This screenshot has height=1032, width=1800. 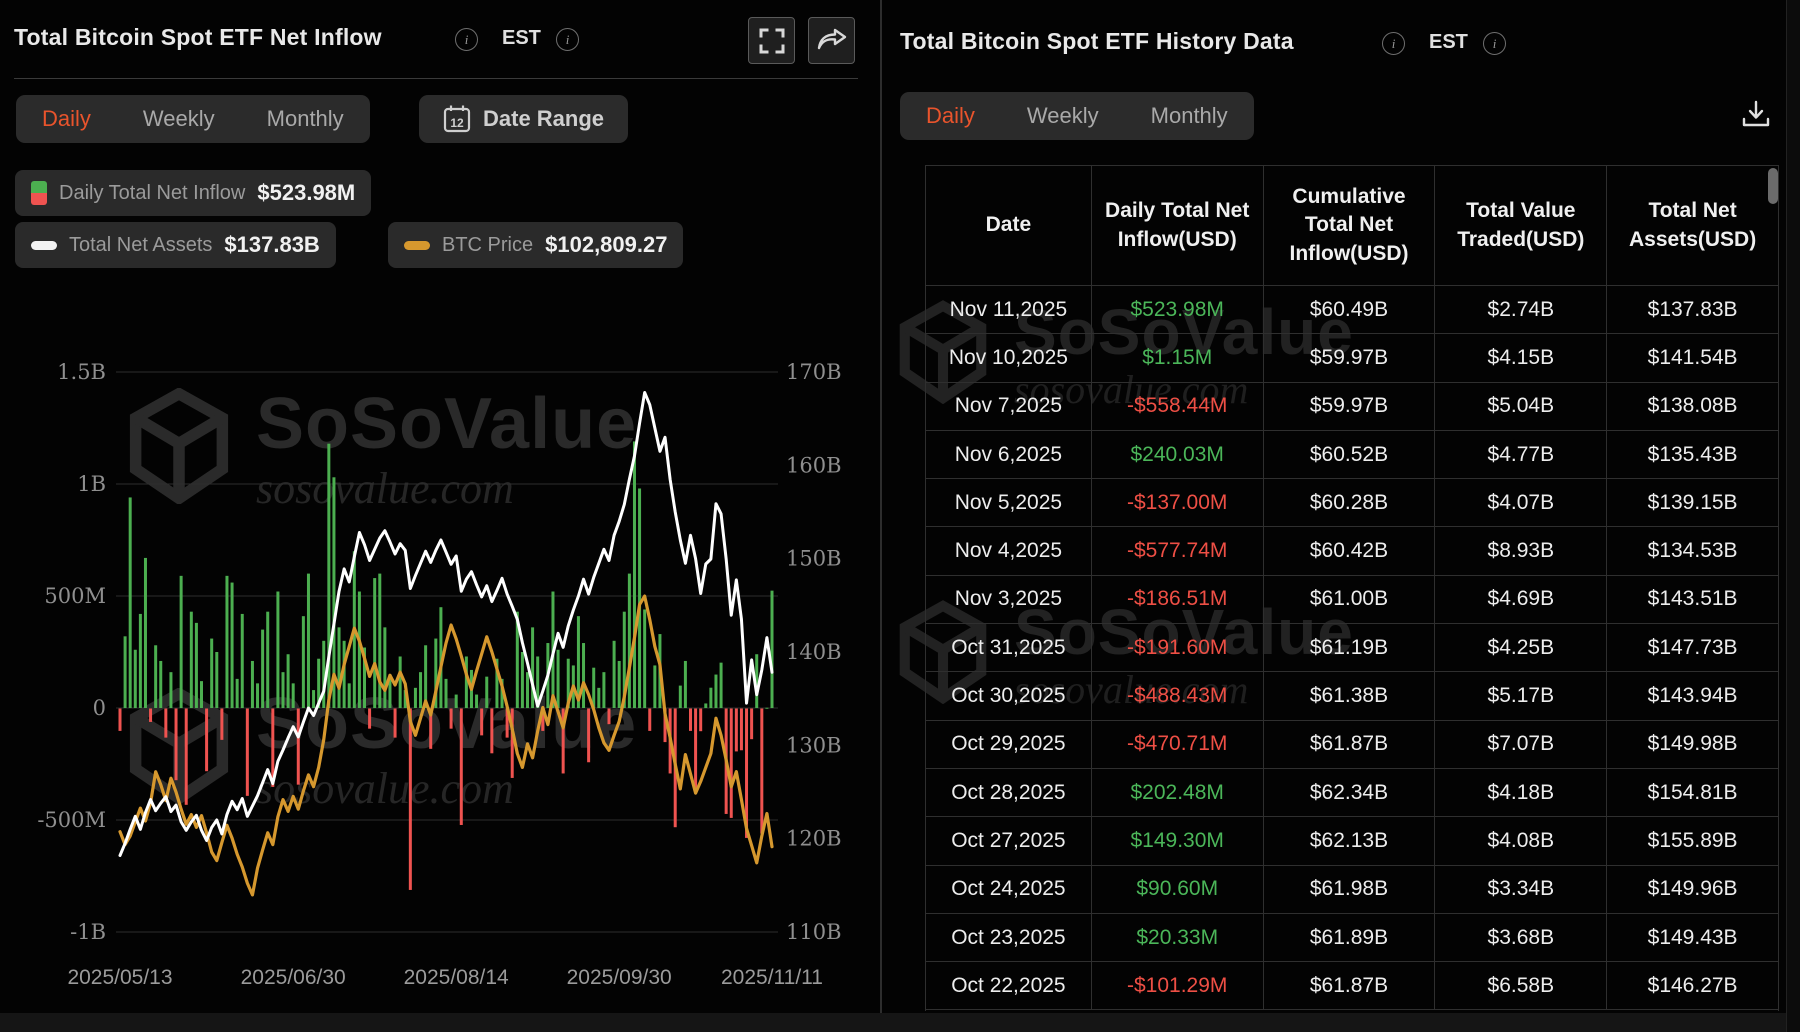 What do you see at coordinates (305, 119) in the screenshot?
I see `tab-monthly: Monthly` at bounding box center [305, 119].